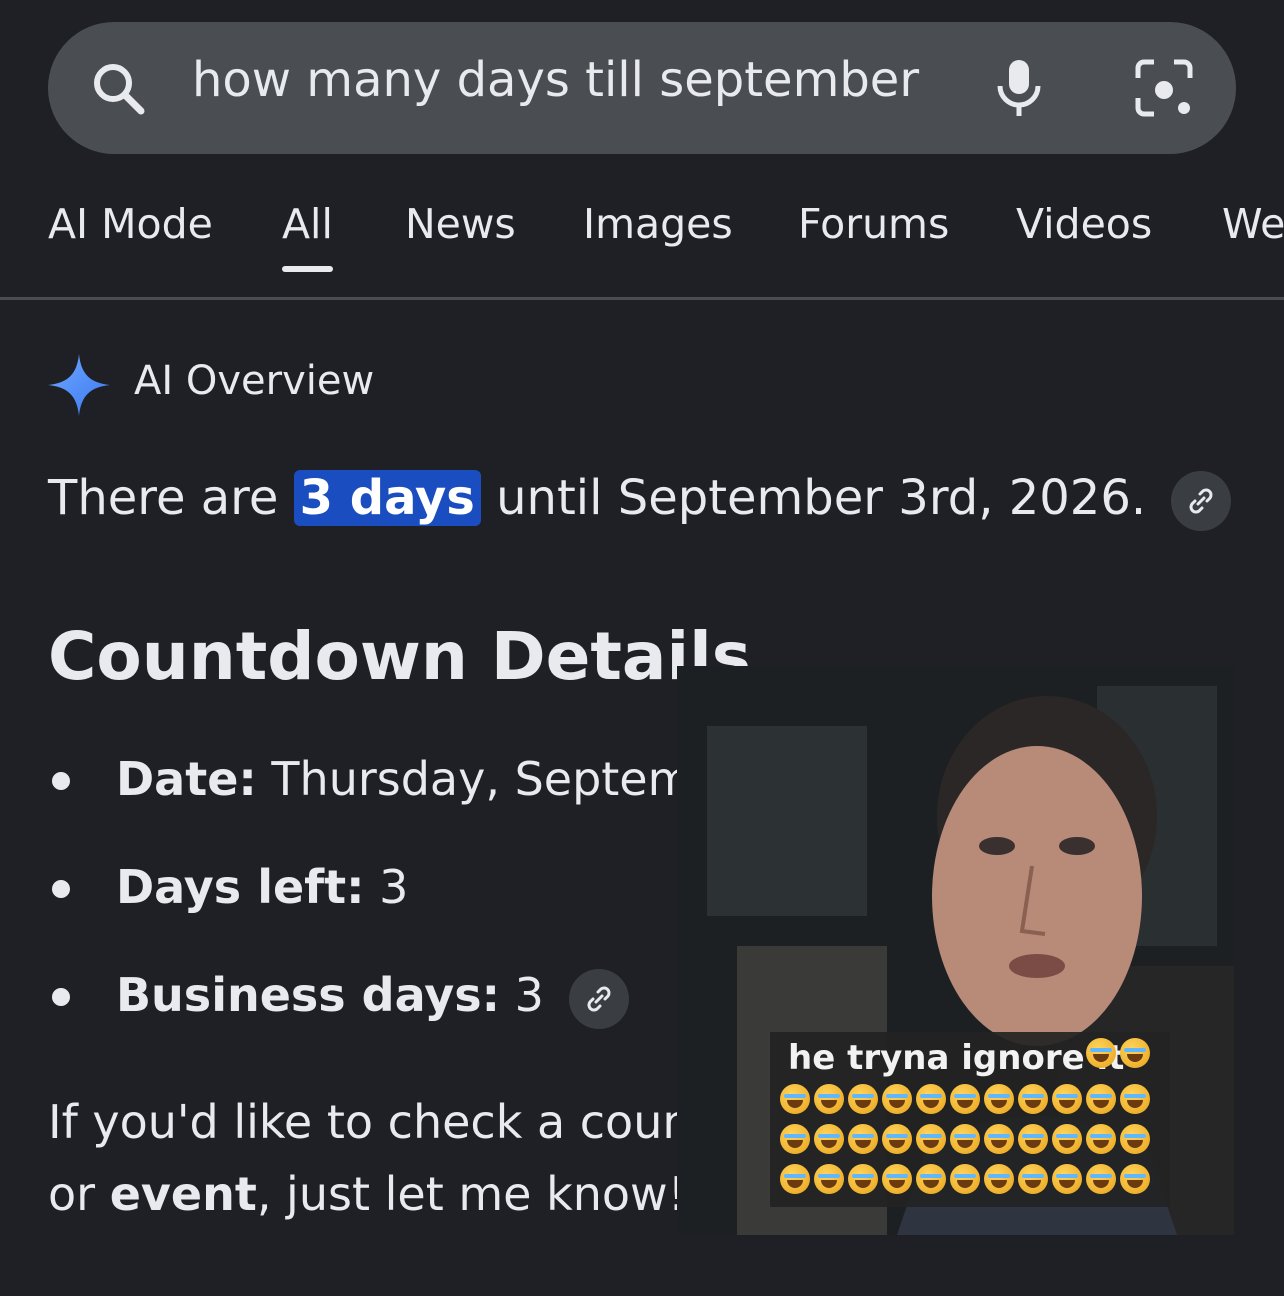  Describe the element at coordinates (956, 1058) in the screenshot. I see `meme-caption-text: he tryna ignore it` at that location.